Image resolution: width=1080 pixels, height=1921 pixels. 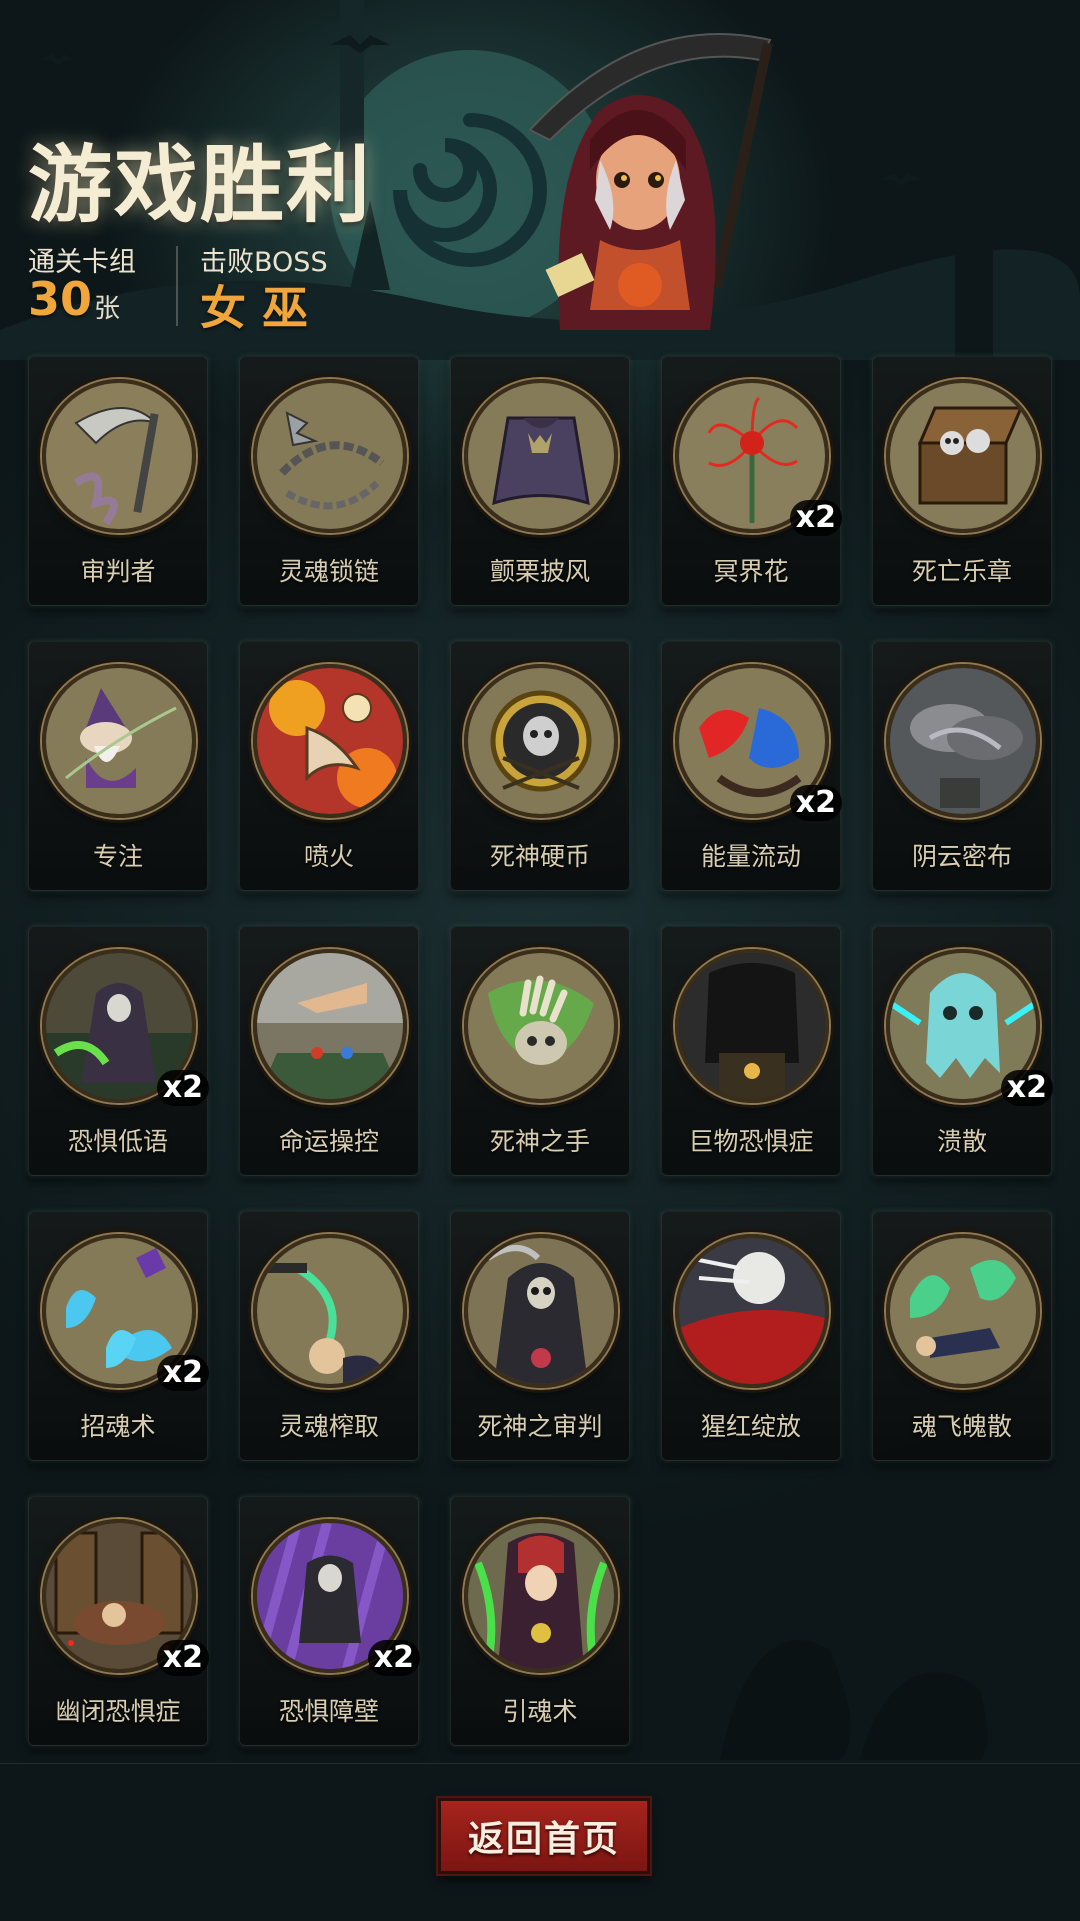 I want to click on reward-card: 巨物恐惧症, so click(x=751, y=1051).